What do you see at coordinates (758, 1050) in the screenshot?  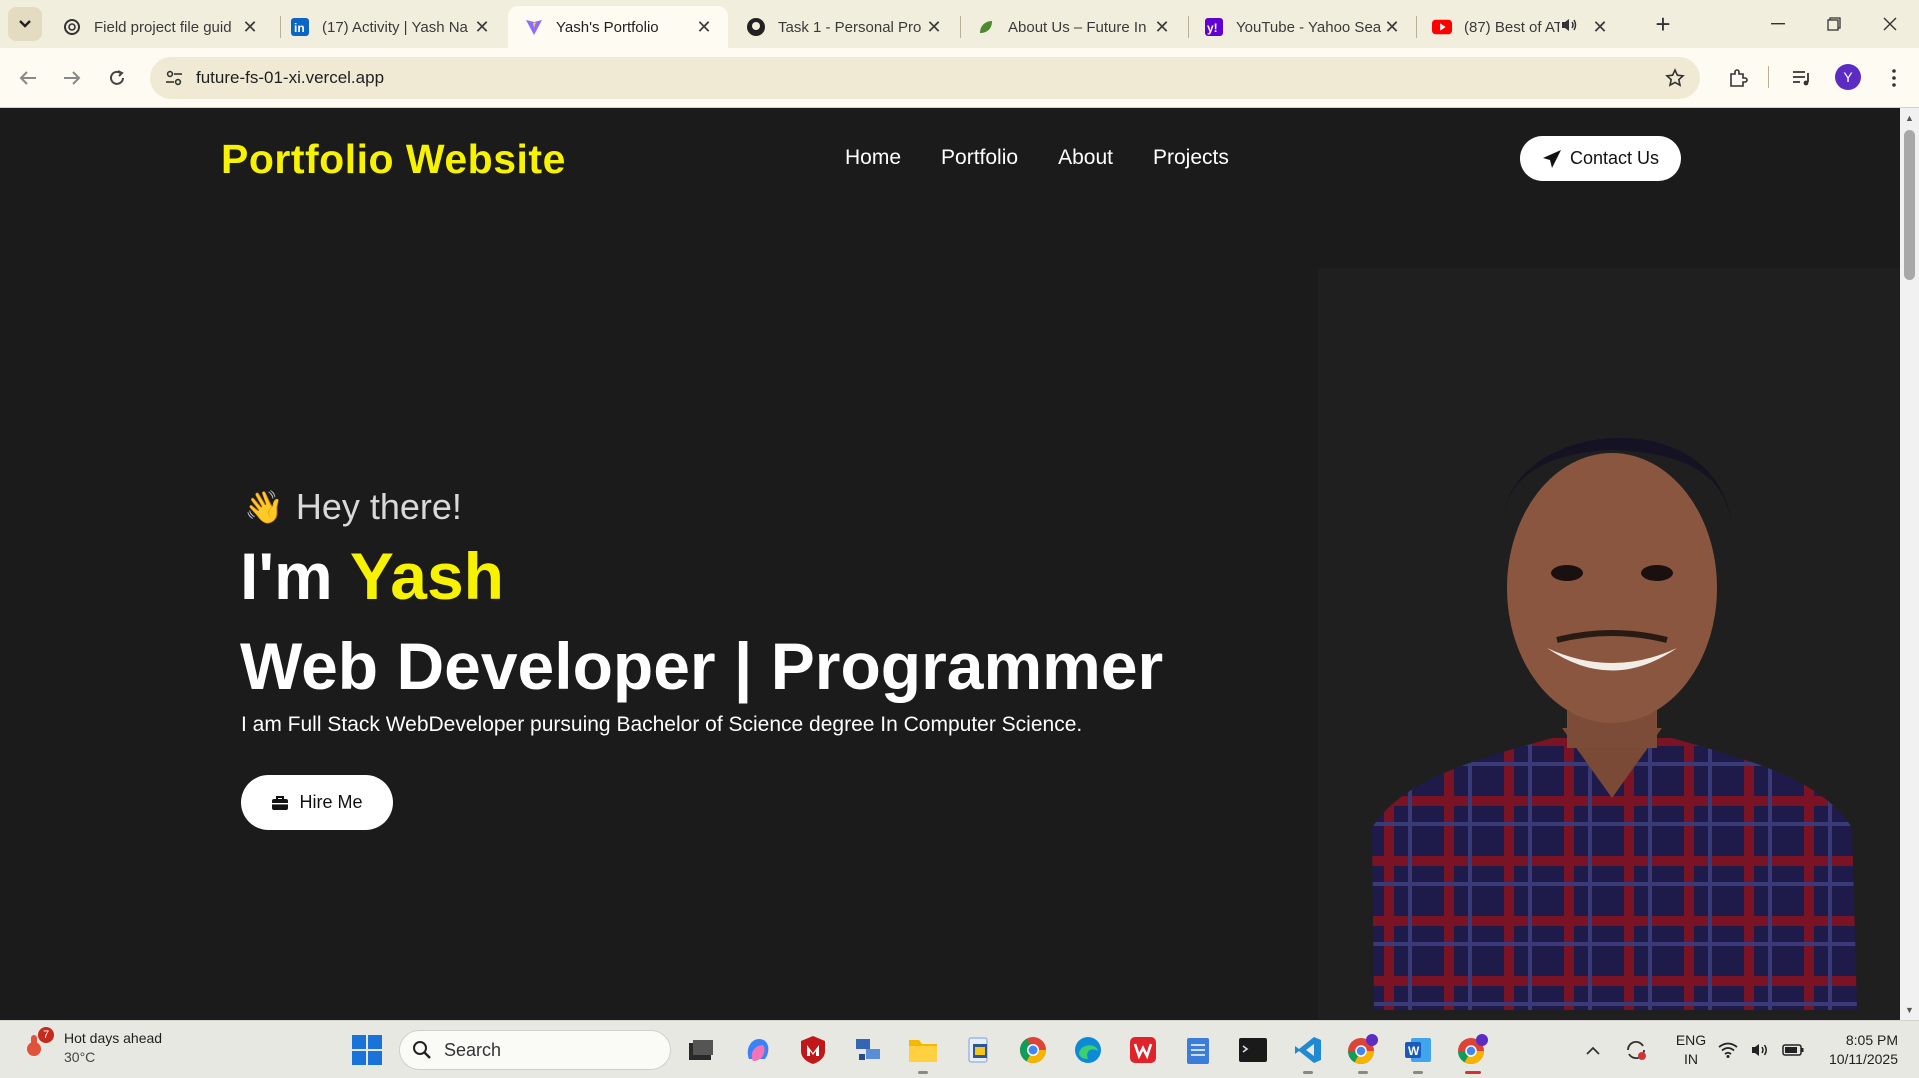 I see `taskbar-app-copilot` at bounding box center [758, 1050].